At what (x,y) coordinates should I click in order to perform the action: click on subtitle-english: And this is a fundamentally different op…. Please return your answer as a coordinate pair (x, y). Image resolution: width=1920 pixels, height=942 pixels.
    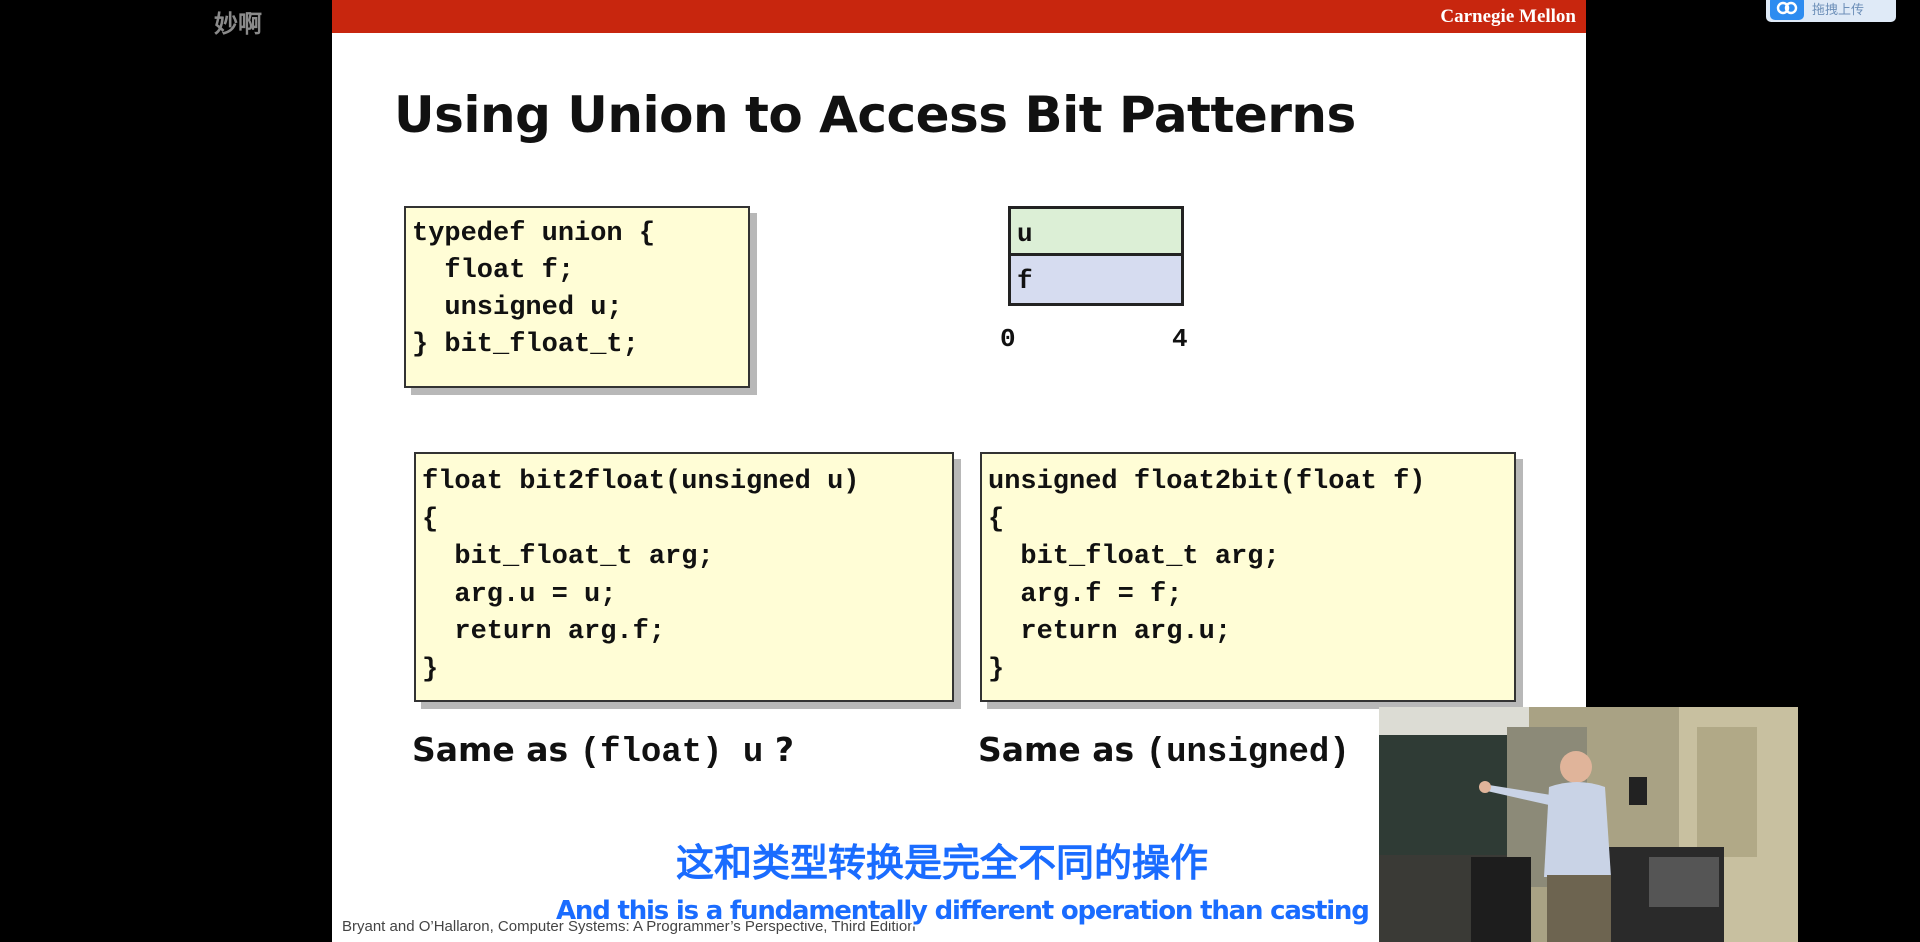
    Looking at the image, I should click on (963, 911).